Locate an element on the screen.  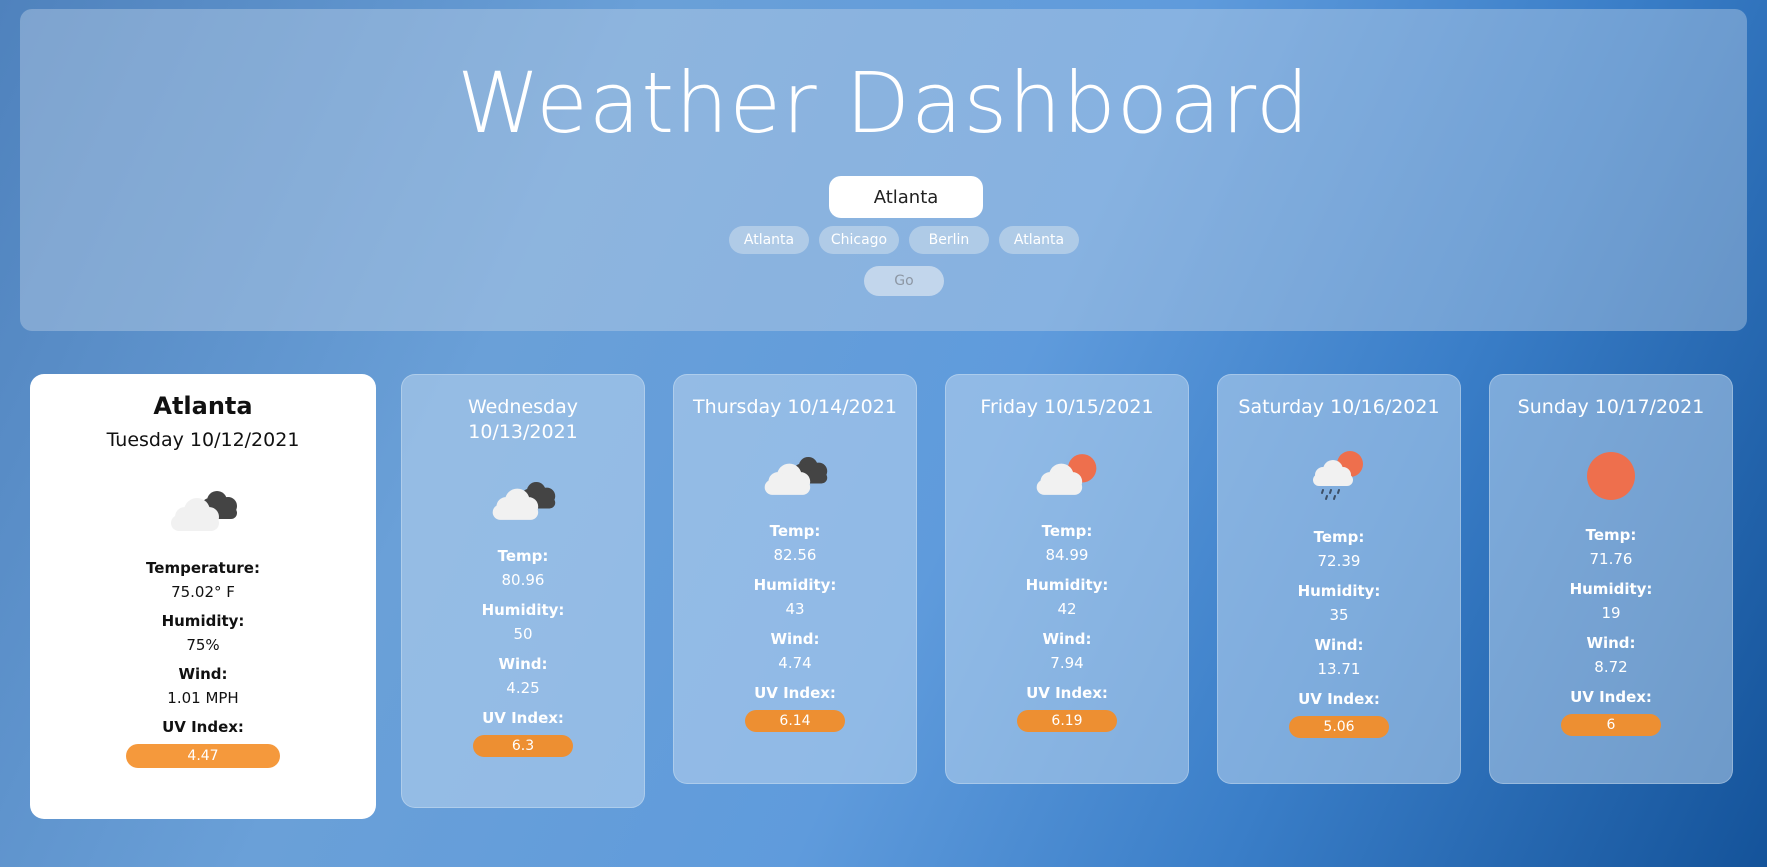
city-name: Atlanta is located at coordinates (203, 406).